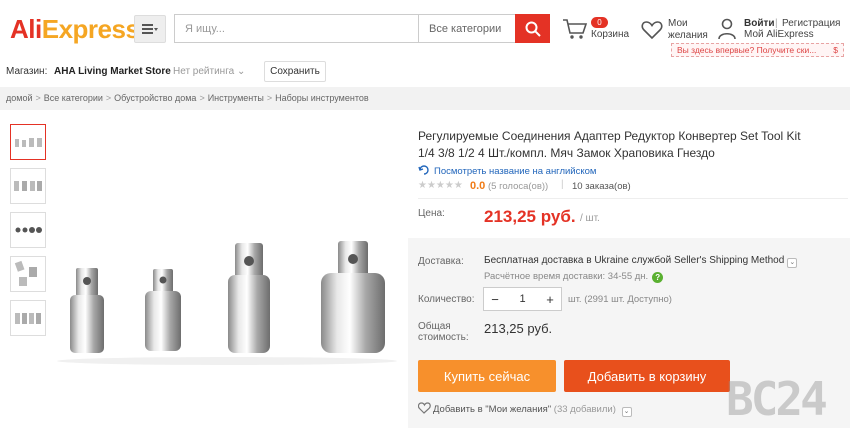 The height and width of the screenshot is (428, 850). Describe the element at coordinates (658, 277) in the screenshot. I see `help-icon: ?` at that location.